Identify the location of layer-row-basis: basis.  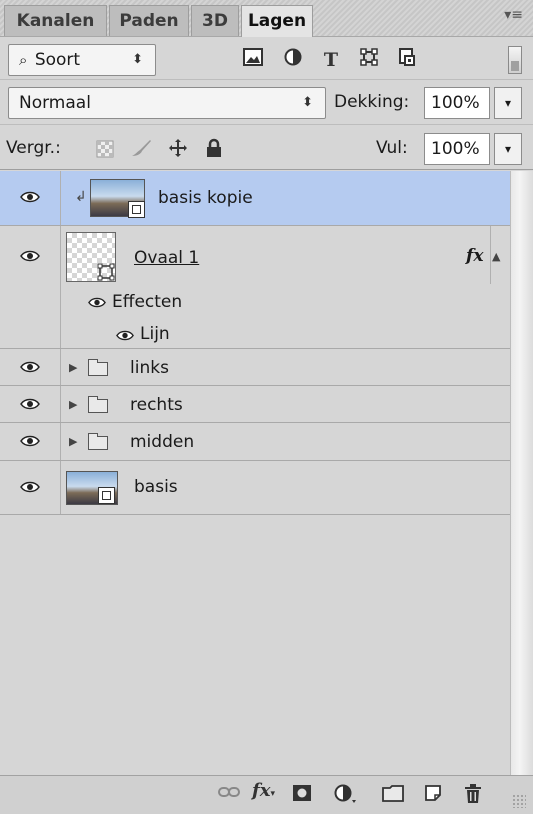
(255, 488).